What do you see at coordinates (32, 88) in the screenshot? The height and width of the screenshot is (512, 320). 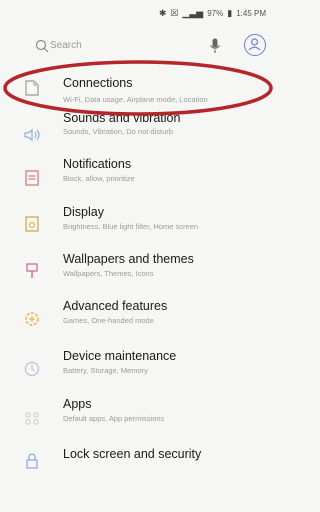 I see `connections-icon` at bounding box center [32, 88].